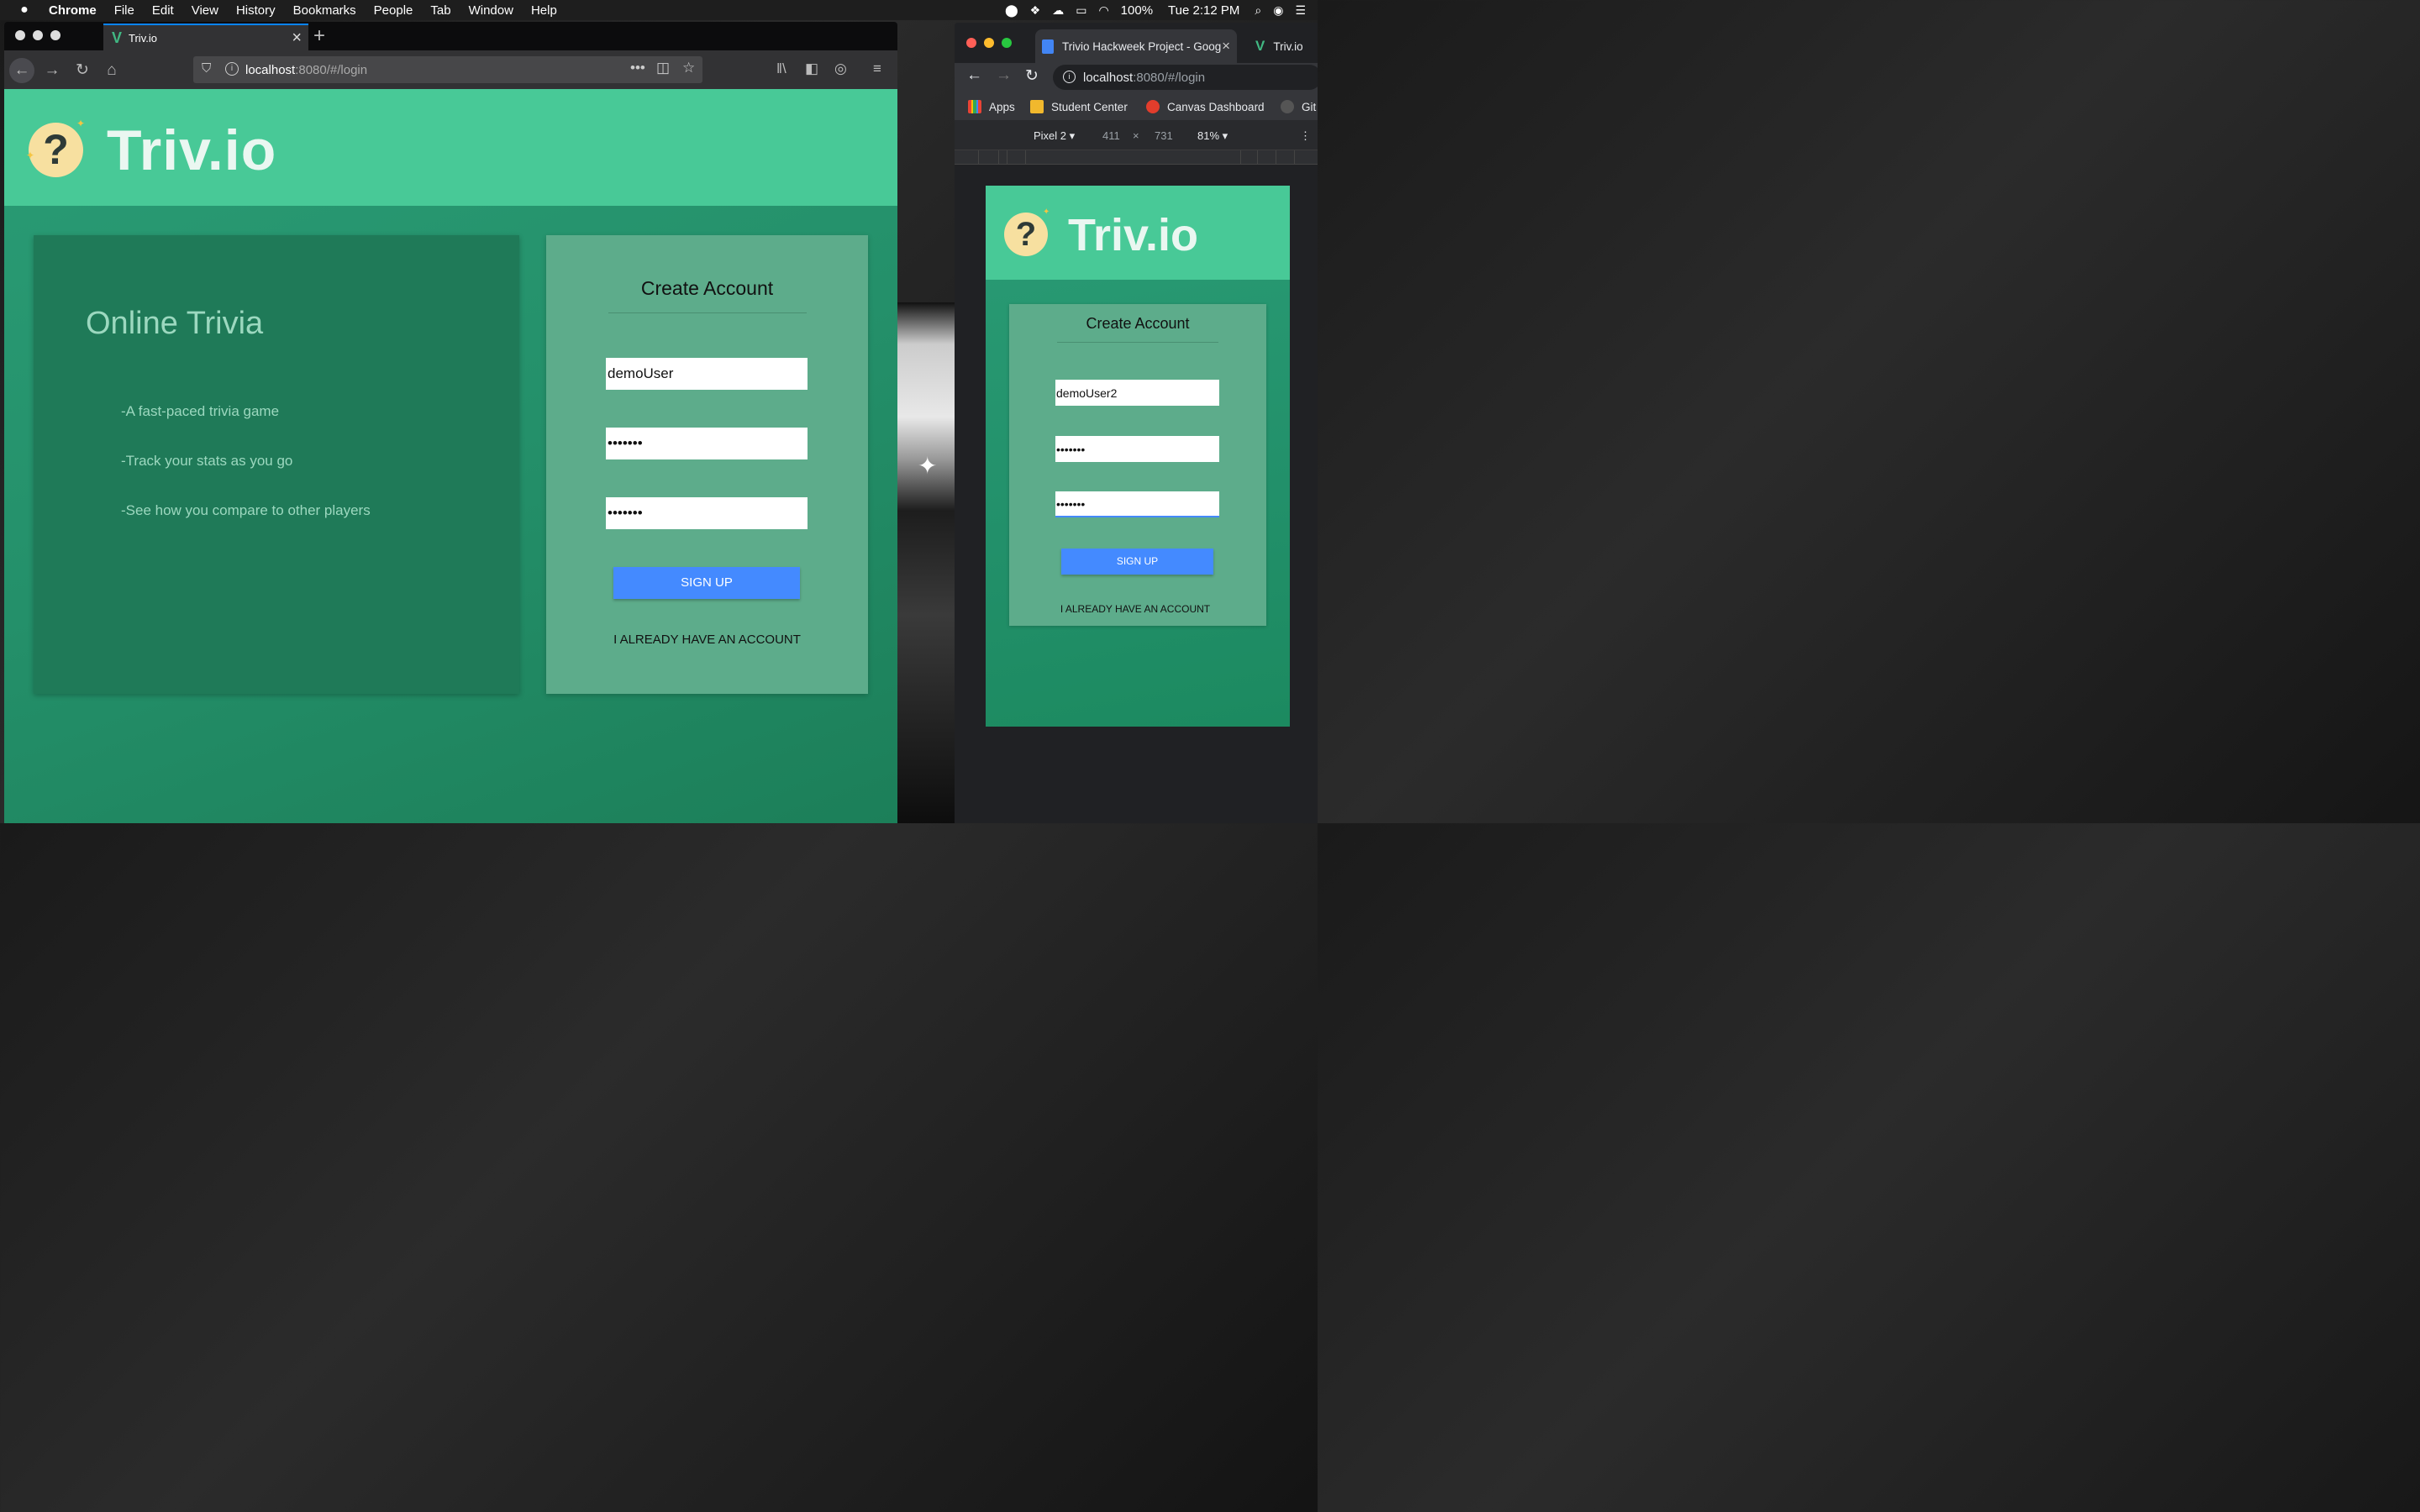 The height and width of the screenshot is (1512, 2420). Describe the element at coordinates (319, 36) in the screenshot. I see `new-tab-button: +` at that location.